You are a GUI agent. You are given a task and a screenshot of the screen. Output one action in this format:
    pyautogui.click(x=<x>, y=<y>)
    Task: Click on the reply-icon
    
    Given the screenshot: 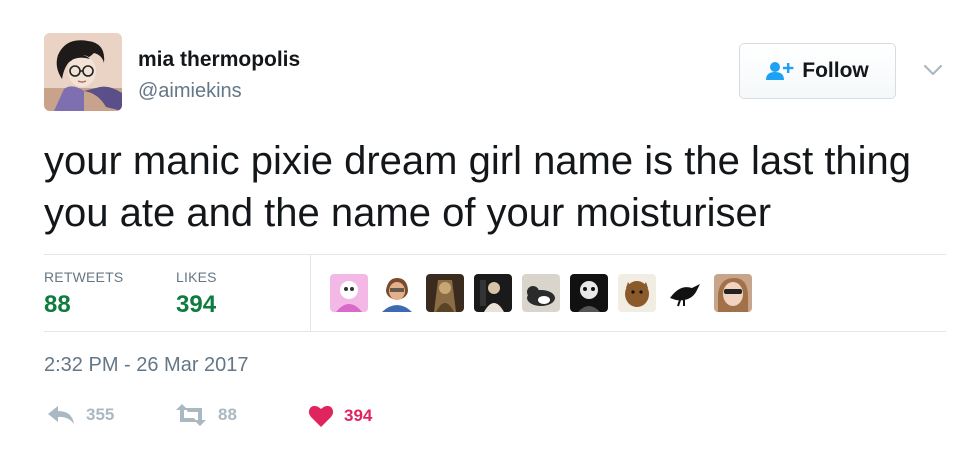 What is the action you would take?
    pyautogui.click(x=61, y=415)
    